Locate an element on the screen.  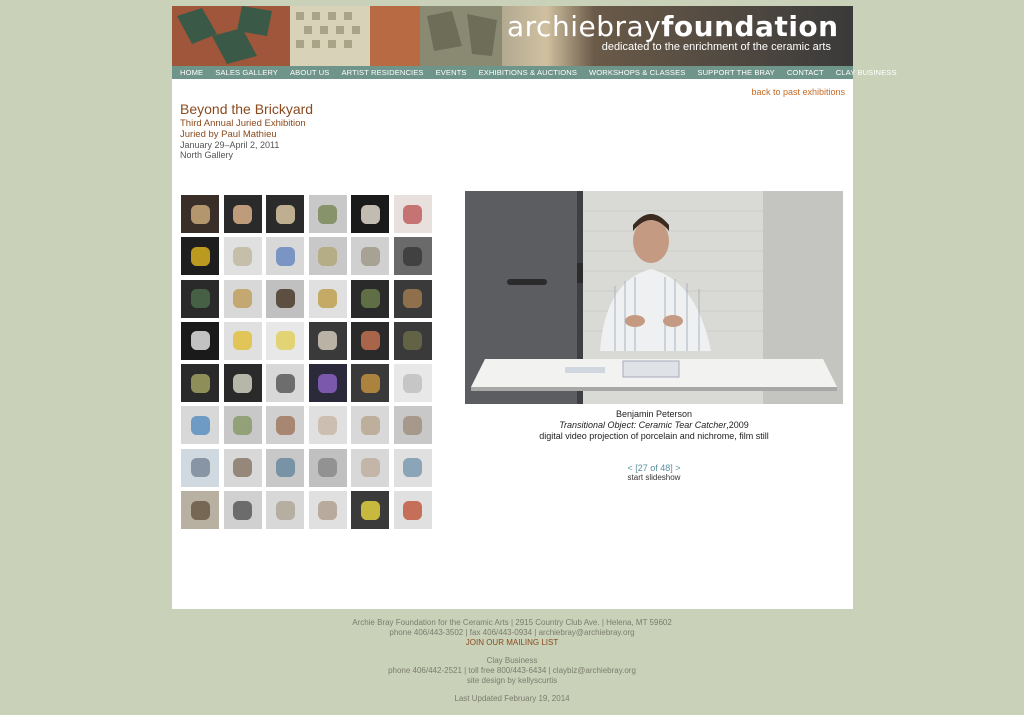
next-image-button: > is located at coordinates (677, 468).